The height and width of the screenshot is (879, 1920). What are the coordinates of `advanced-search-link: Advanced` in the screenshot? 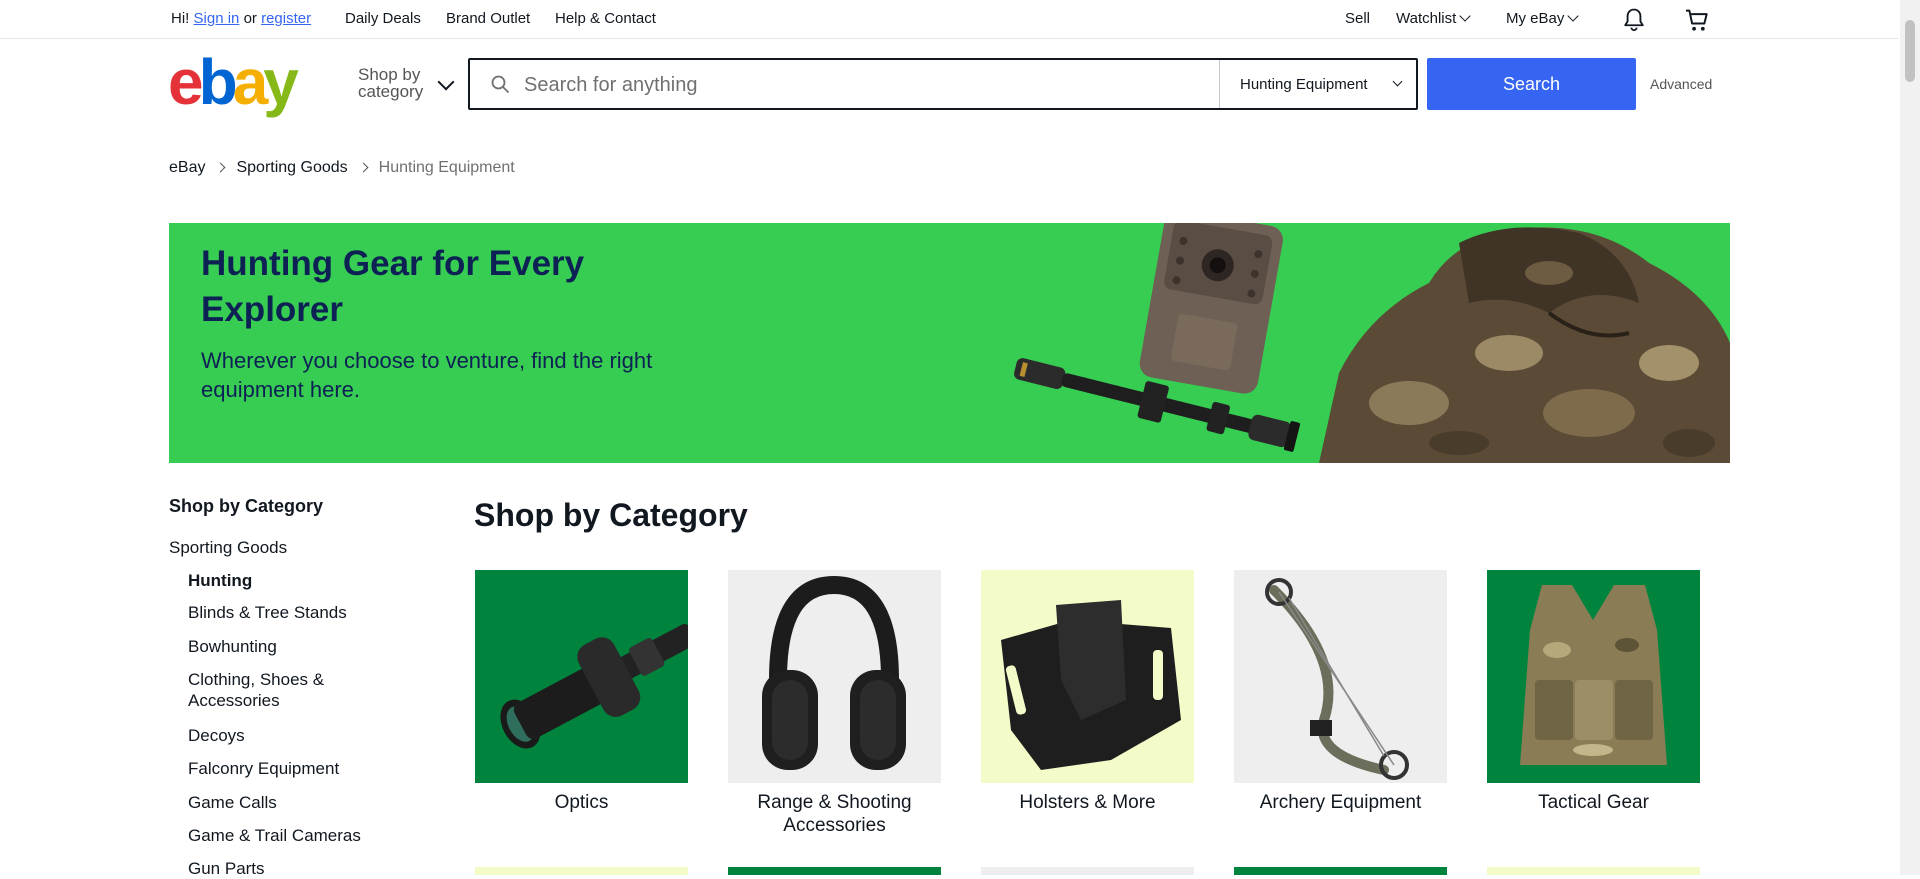 It's located at (1681, 84).